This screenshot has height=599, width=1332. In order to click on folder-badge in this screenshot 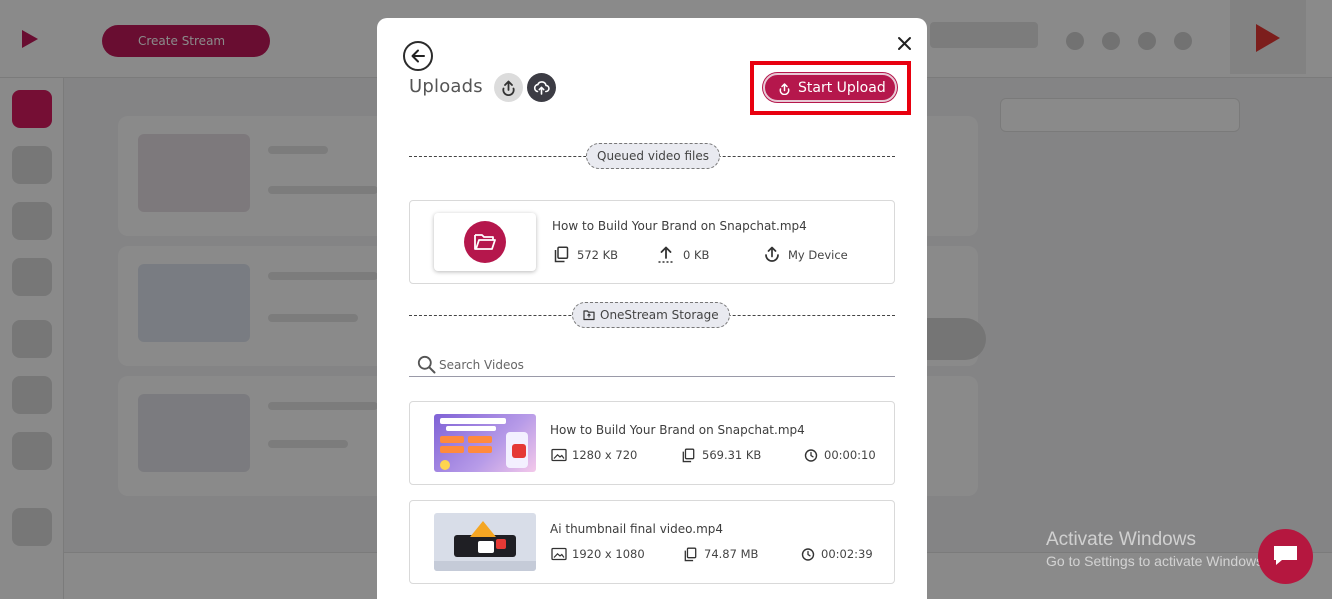, I will do `click(485, 242)`.